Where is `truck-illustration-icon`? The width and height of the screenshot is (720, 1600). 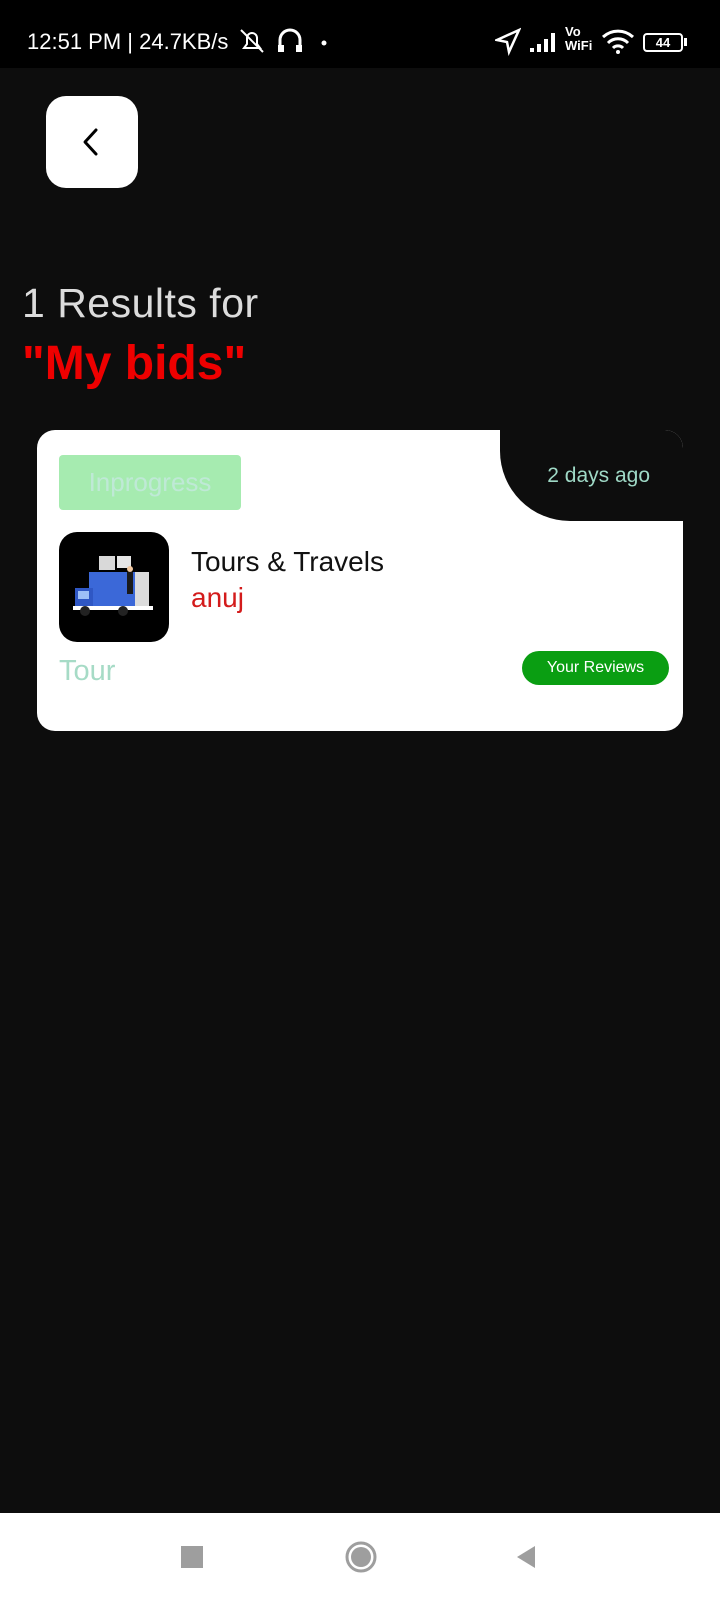 truck-illustration-icon is located at coordinates (113, 586).